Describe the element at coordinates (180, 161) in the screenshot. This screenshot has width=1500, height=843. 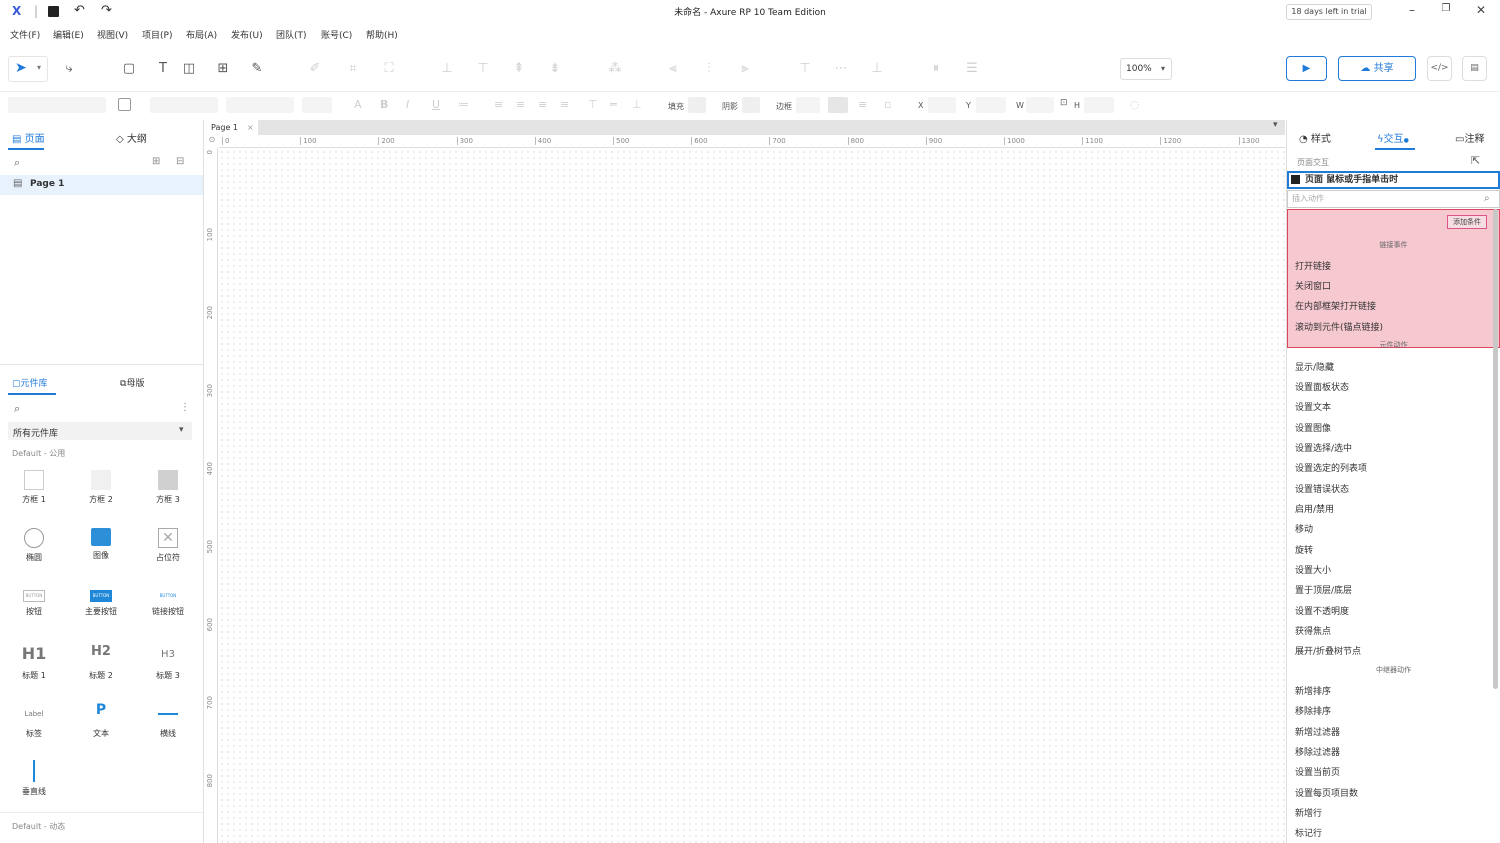
I see `add-folder-icon: ⊟` at that location.